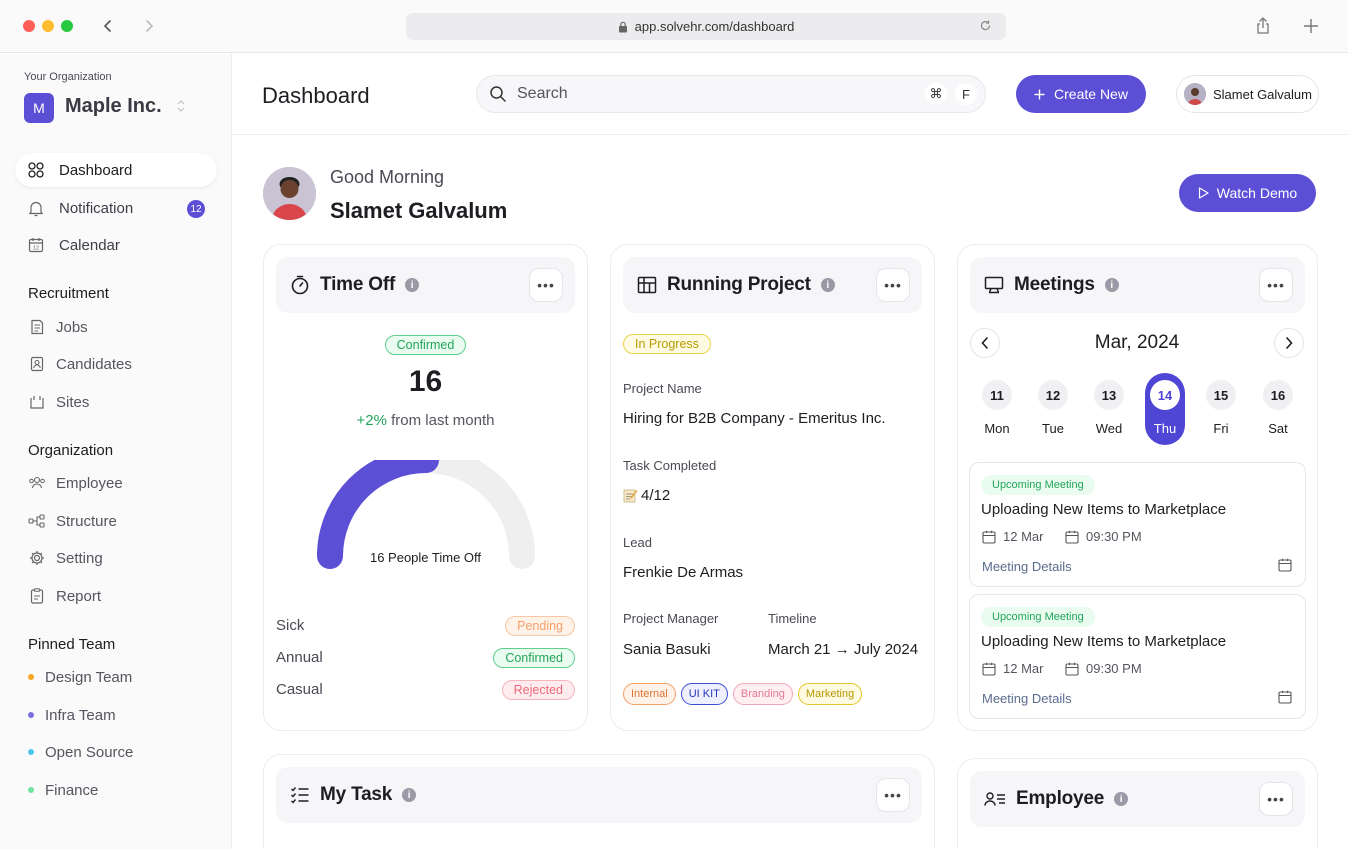 This screenshot has height=849, width=1348. I want to click on sidebar-item-label: Notification, so click(96, 208).